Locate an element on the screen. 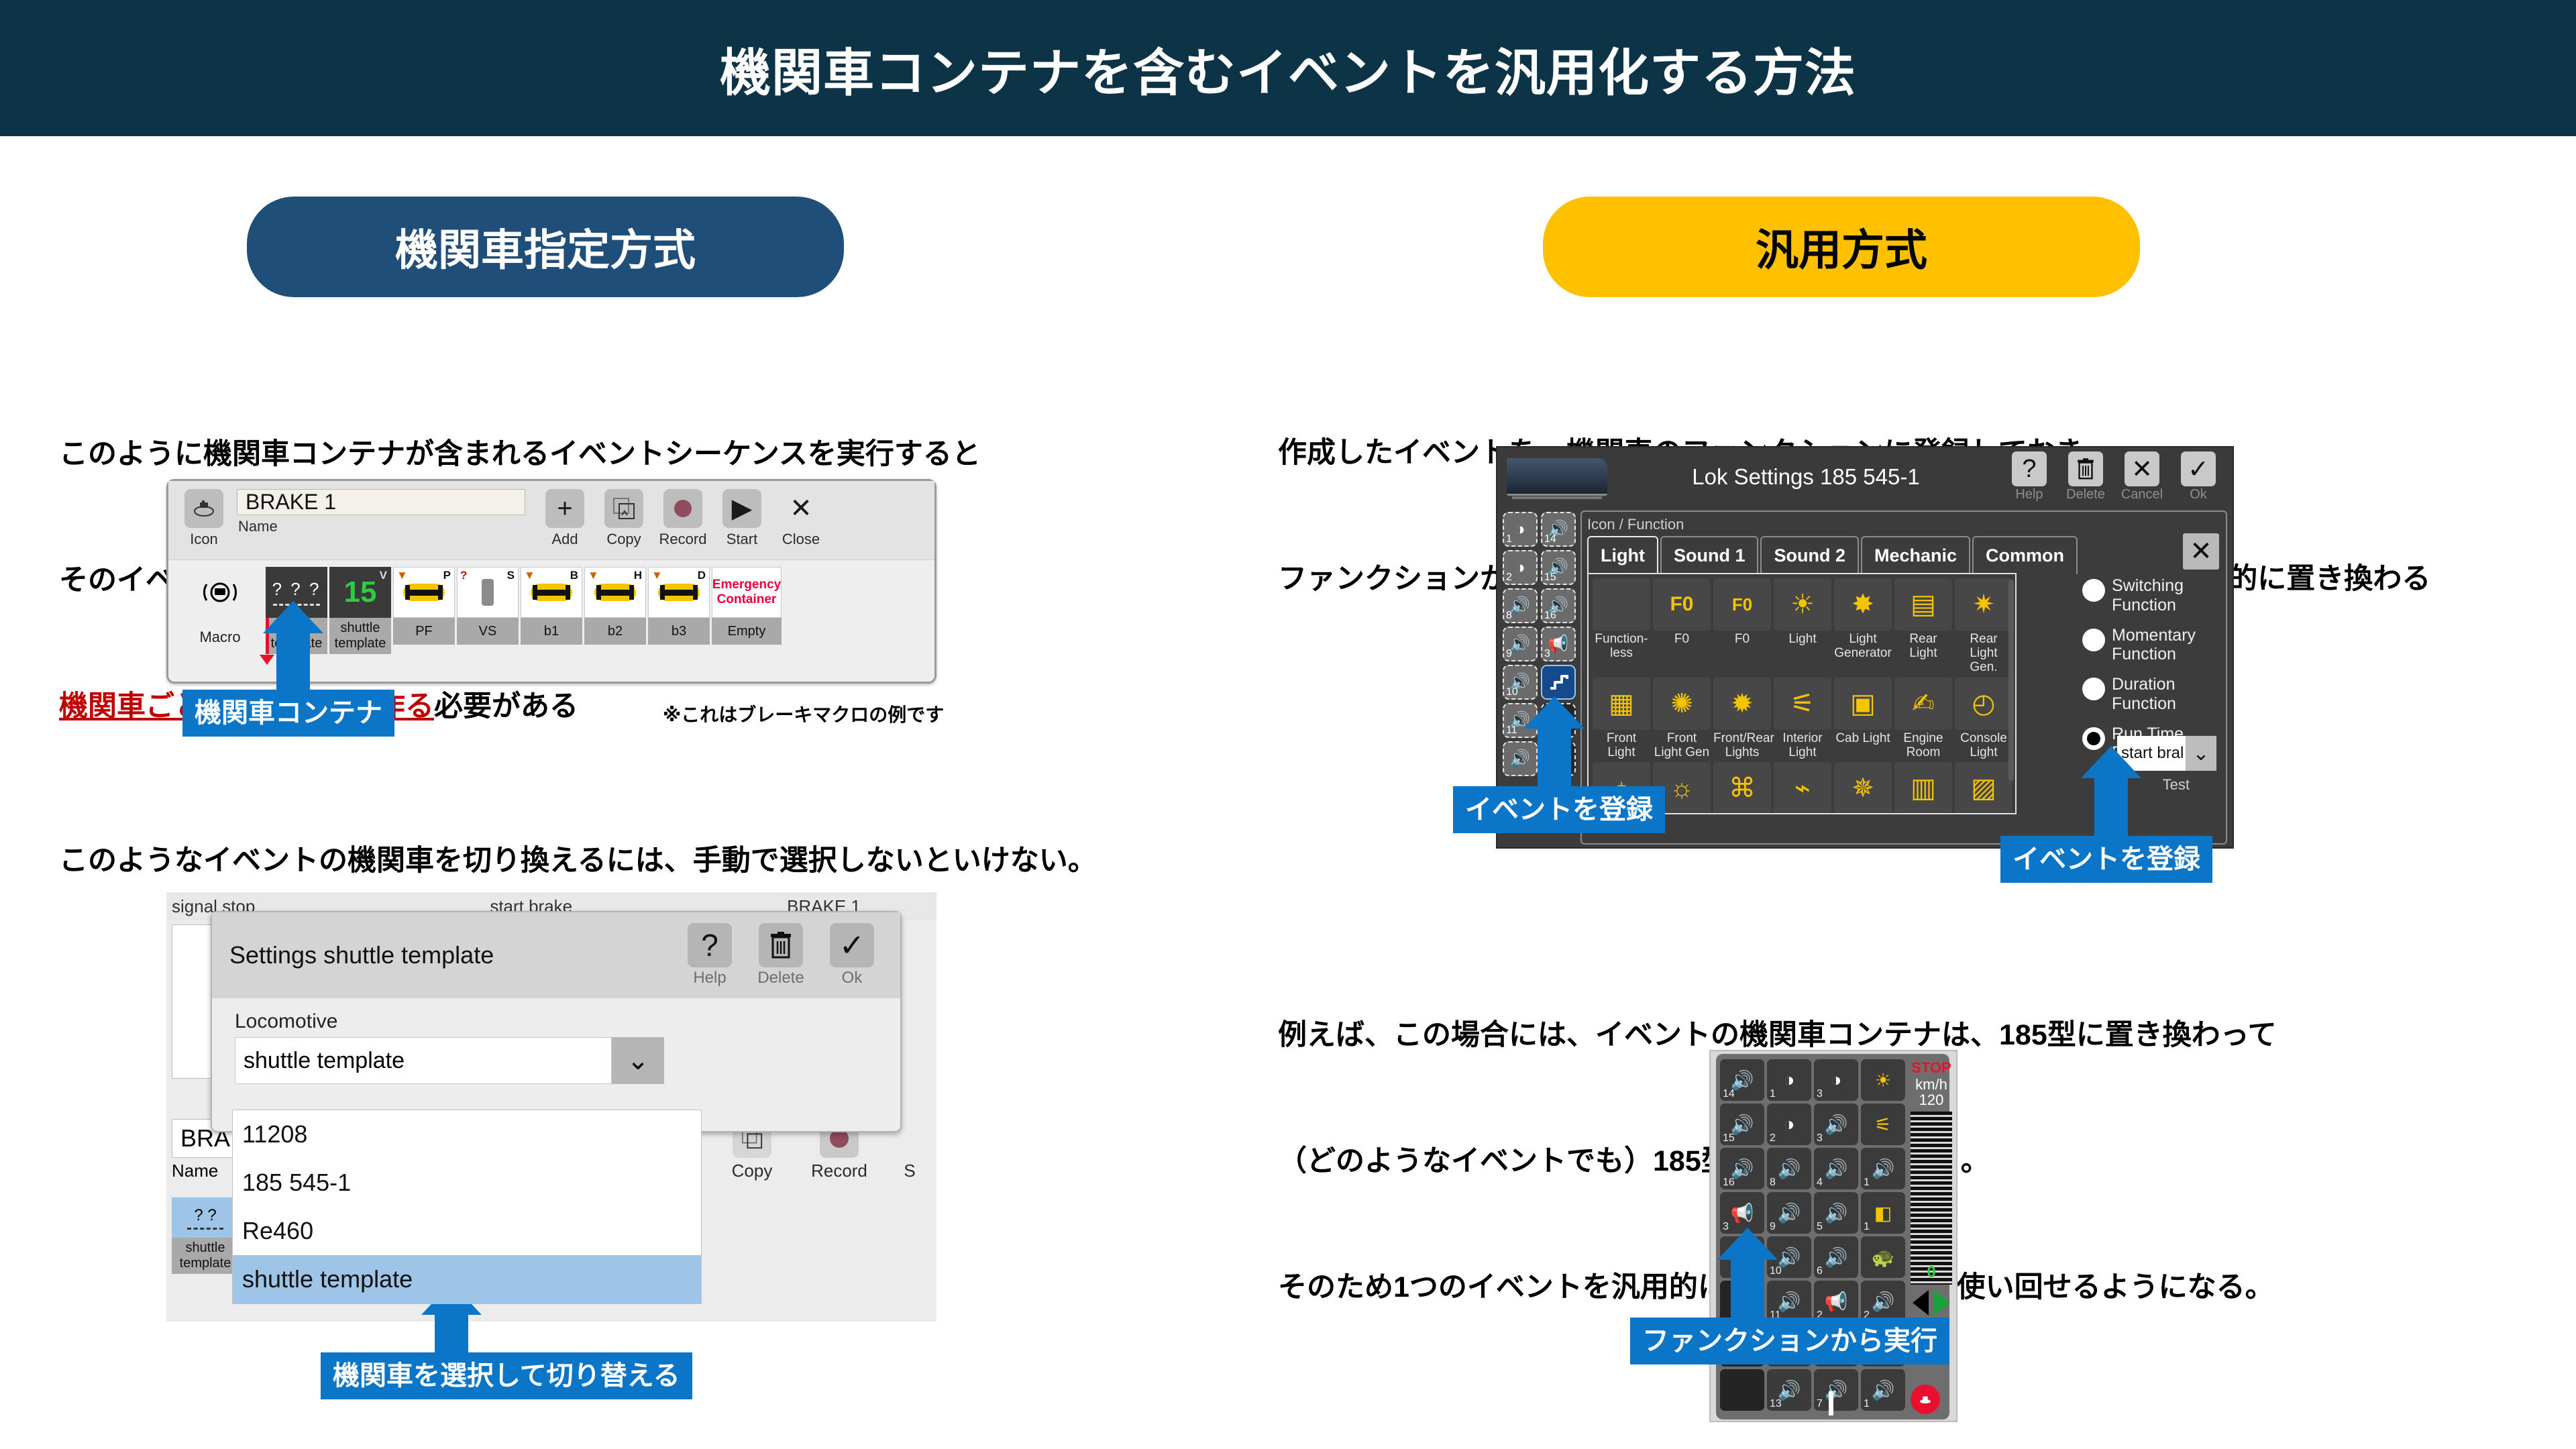 The image size is (2576, 1449). function-button: 🔊 10 is located at coordinates (1520, 682).